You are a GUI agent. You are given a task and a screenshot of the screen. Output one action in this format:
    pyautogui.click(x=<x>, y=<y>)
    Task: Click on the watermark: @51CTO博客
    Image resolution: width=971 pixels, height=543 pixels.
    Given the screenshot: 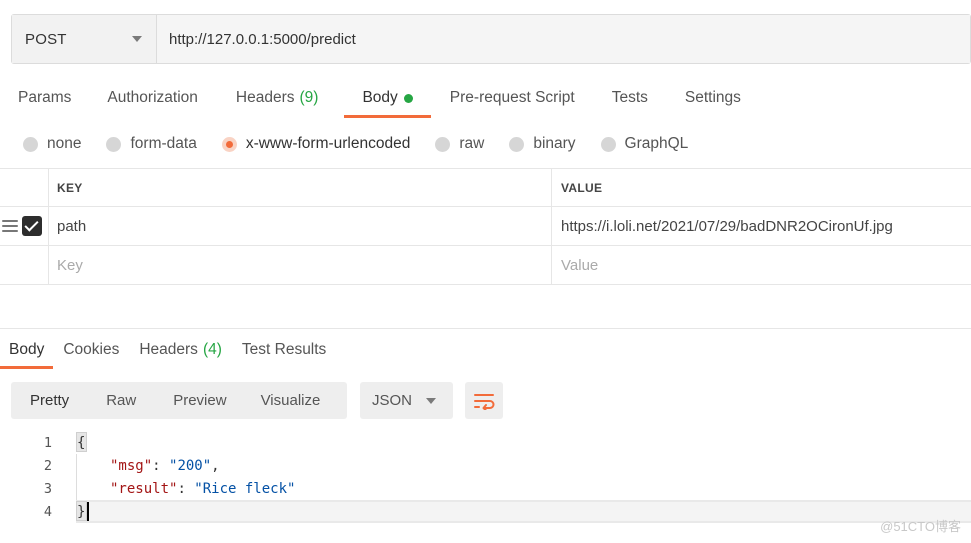 What is the action you would take?
    pyautogui.click(x=920, y=526)
    